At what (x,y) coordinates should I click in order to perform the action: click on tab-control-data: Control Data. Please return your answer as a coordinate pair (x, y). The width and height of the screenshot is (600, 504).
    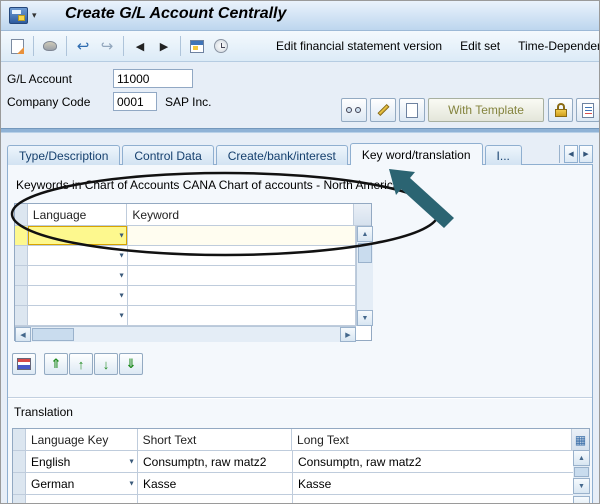
    Looking at the image, I should click on (168, 155).